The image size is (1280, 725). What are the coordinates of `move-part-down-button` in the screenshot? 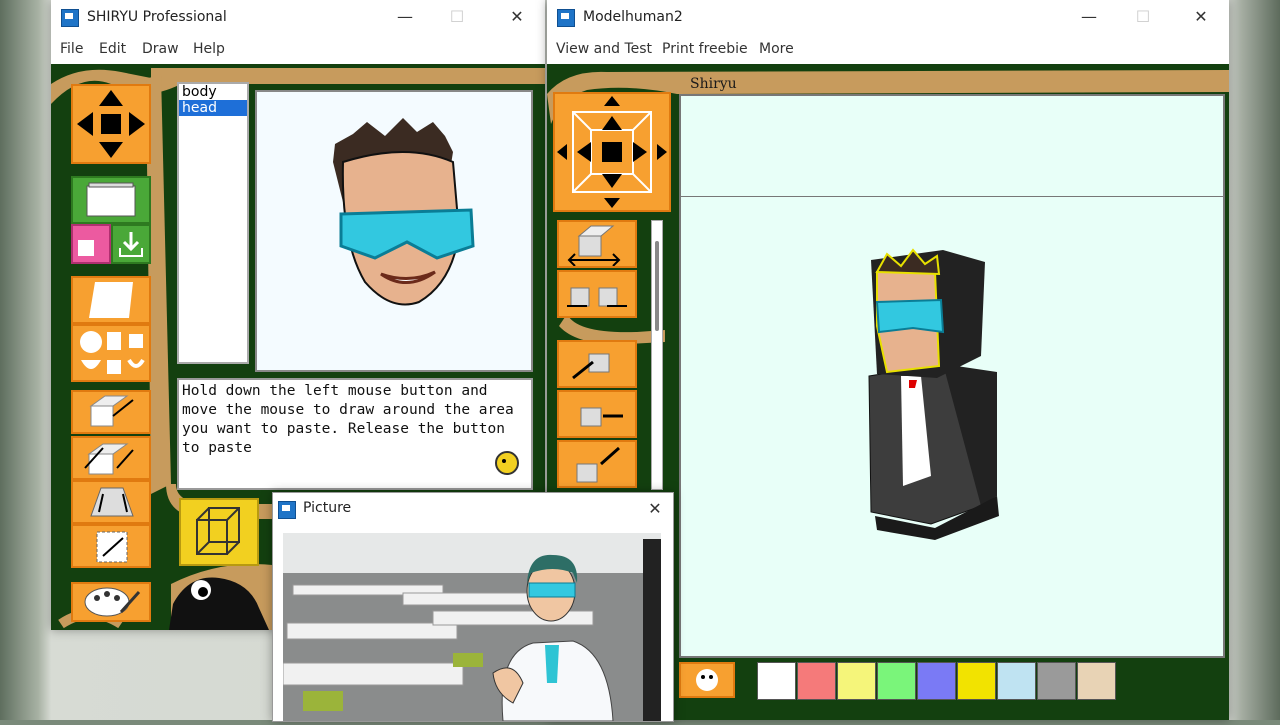 It's located at (597, 464).